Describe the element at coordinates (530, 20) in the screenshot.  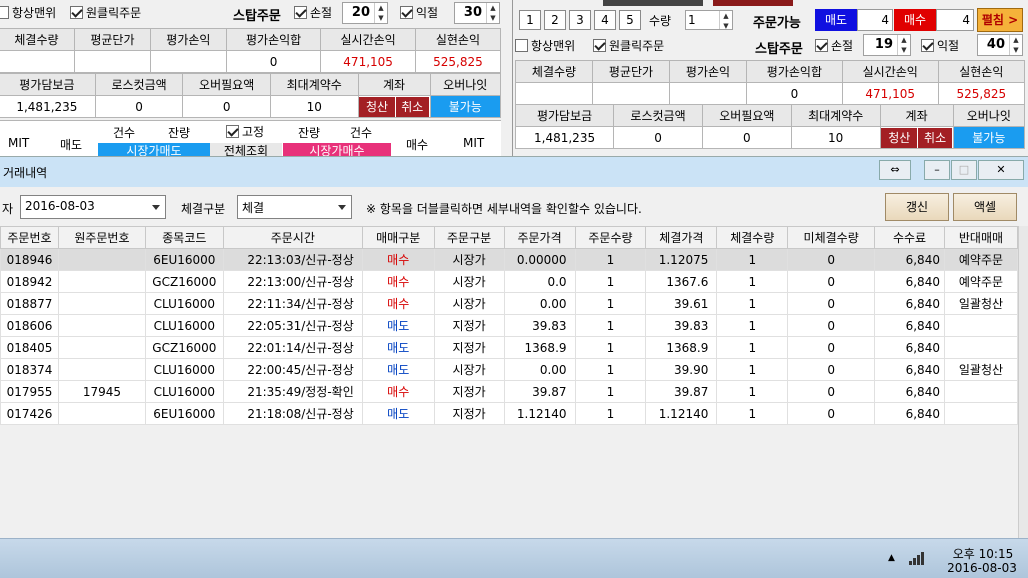
I see `tab-1: 1` at that location.